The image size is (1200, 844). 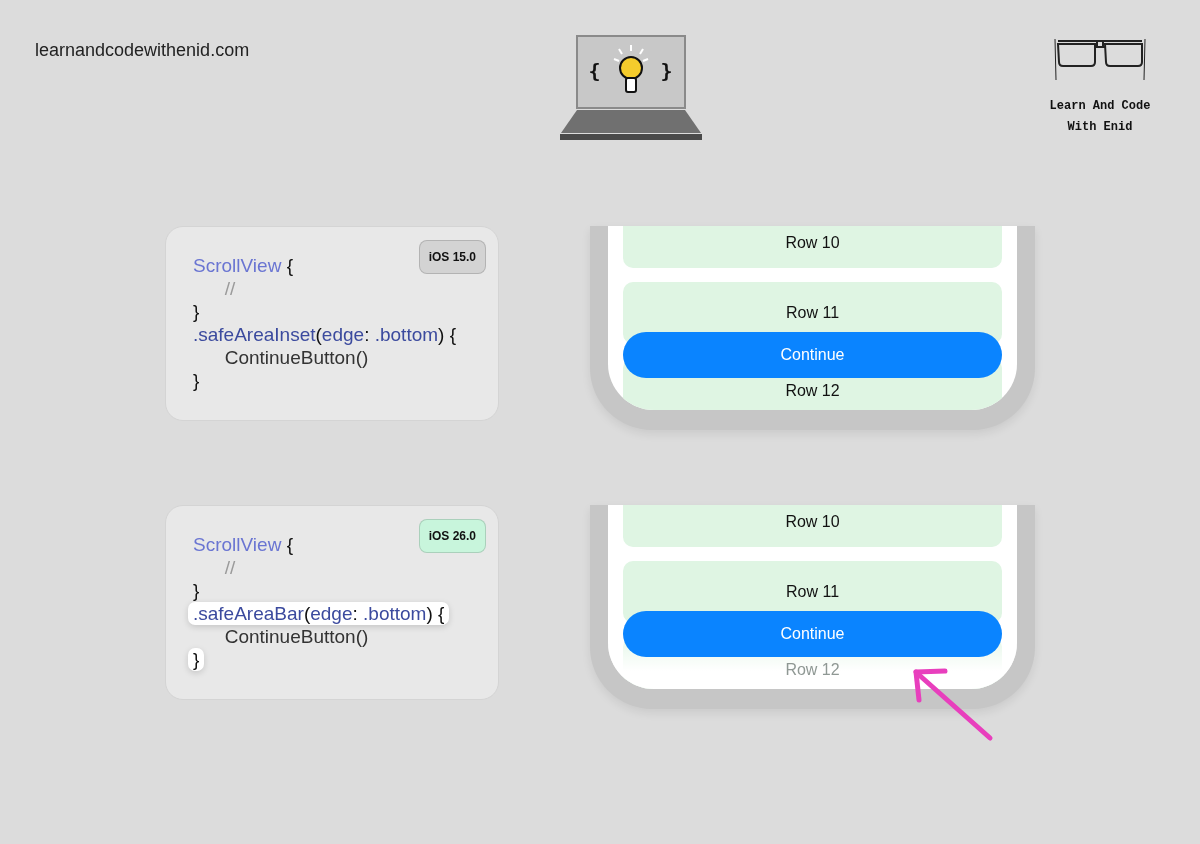 What do you see at coordinates (143, 50) in the screenshot?
I see `site-address: learnandcodewithenid.com` at bounding box center [143, 50].